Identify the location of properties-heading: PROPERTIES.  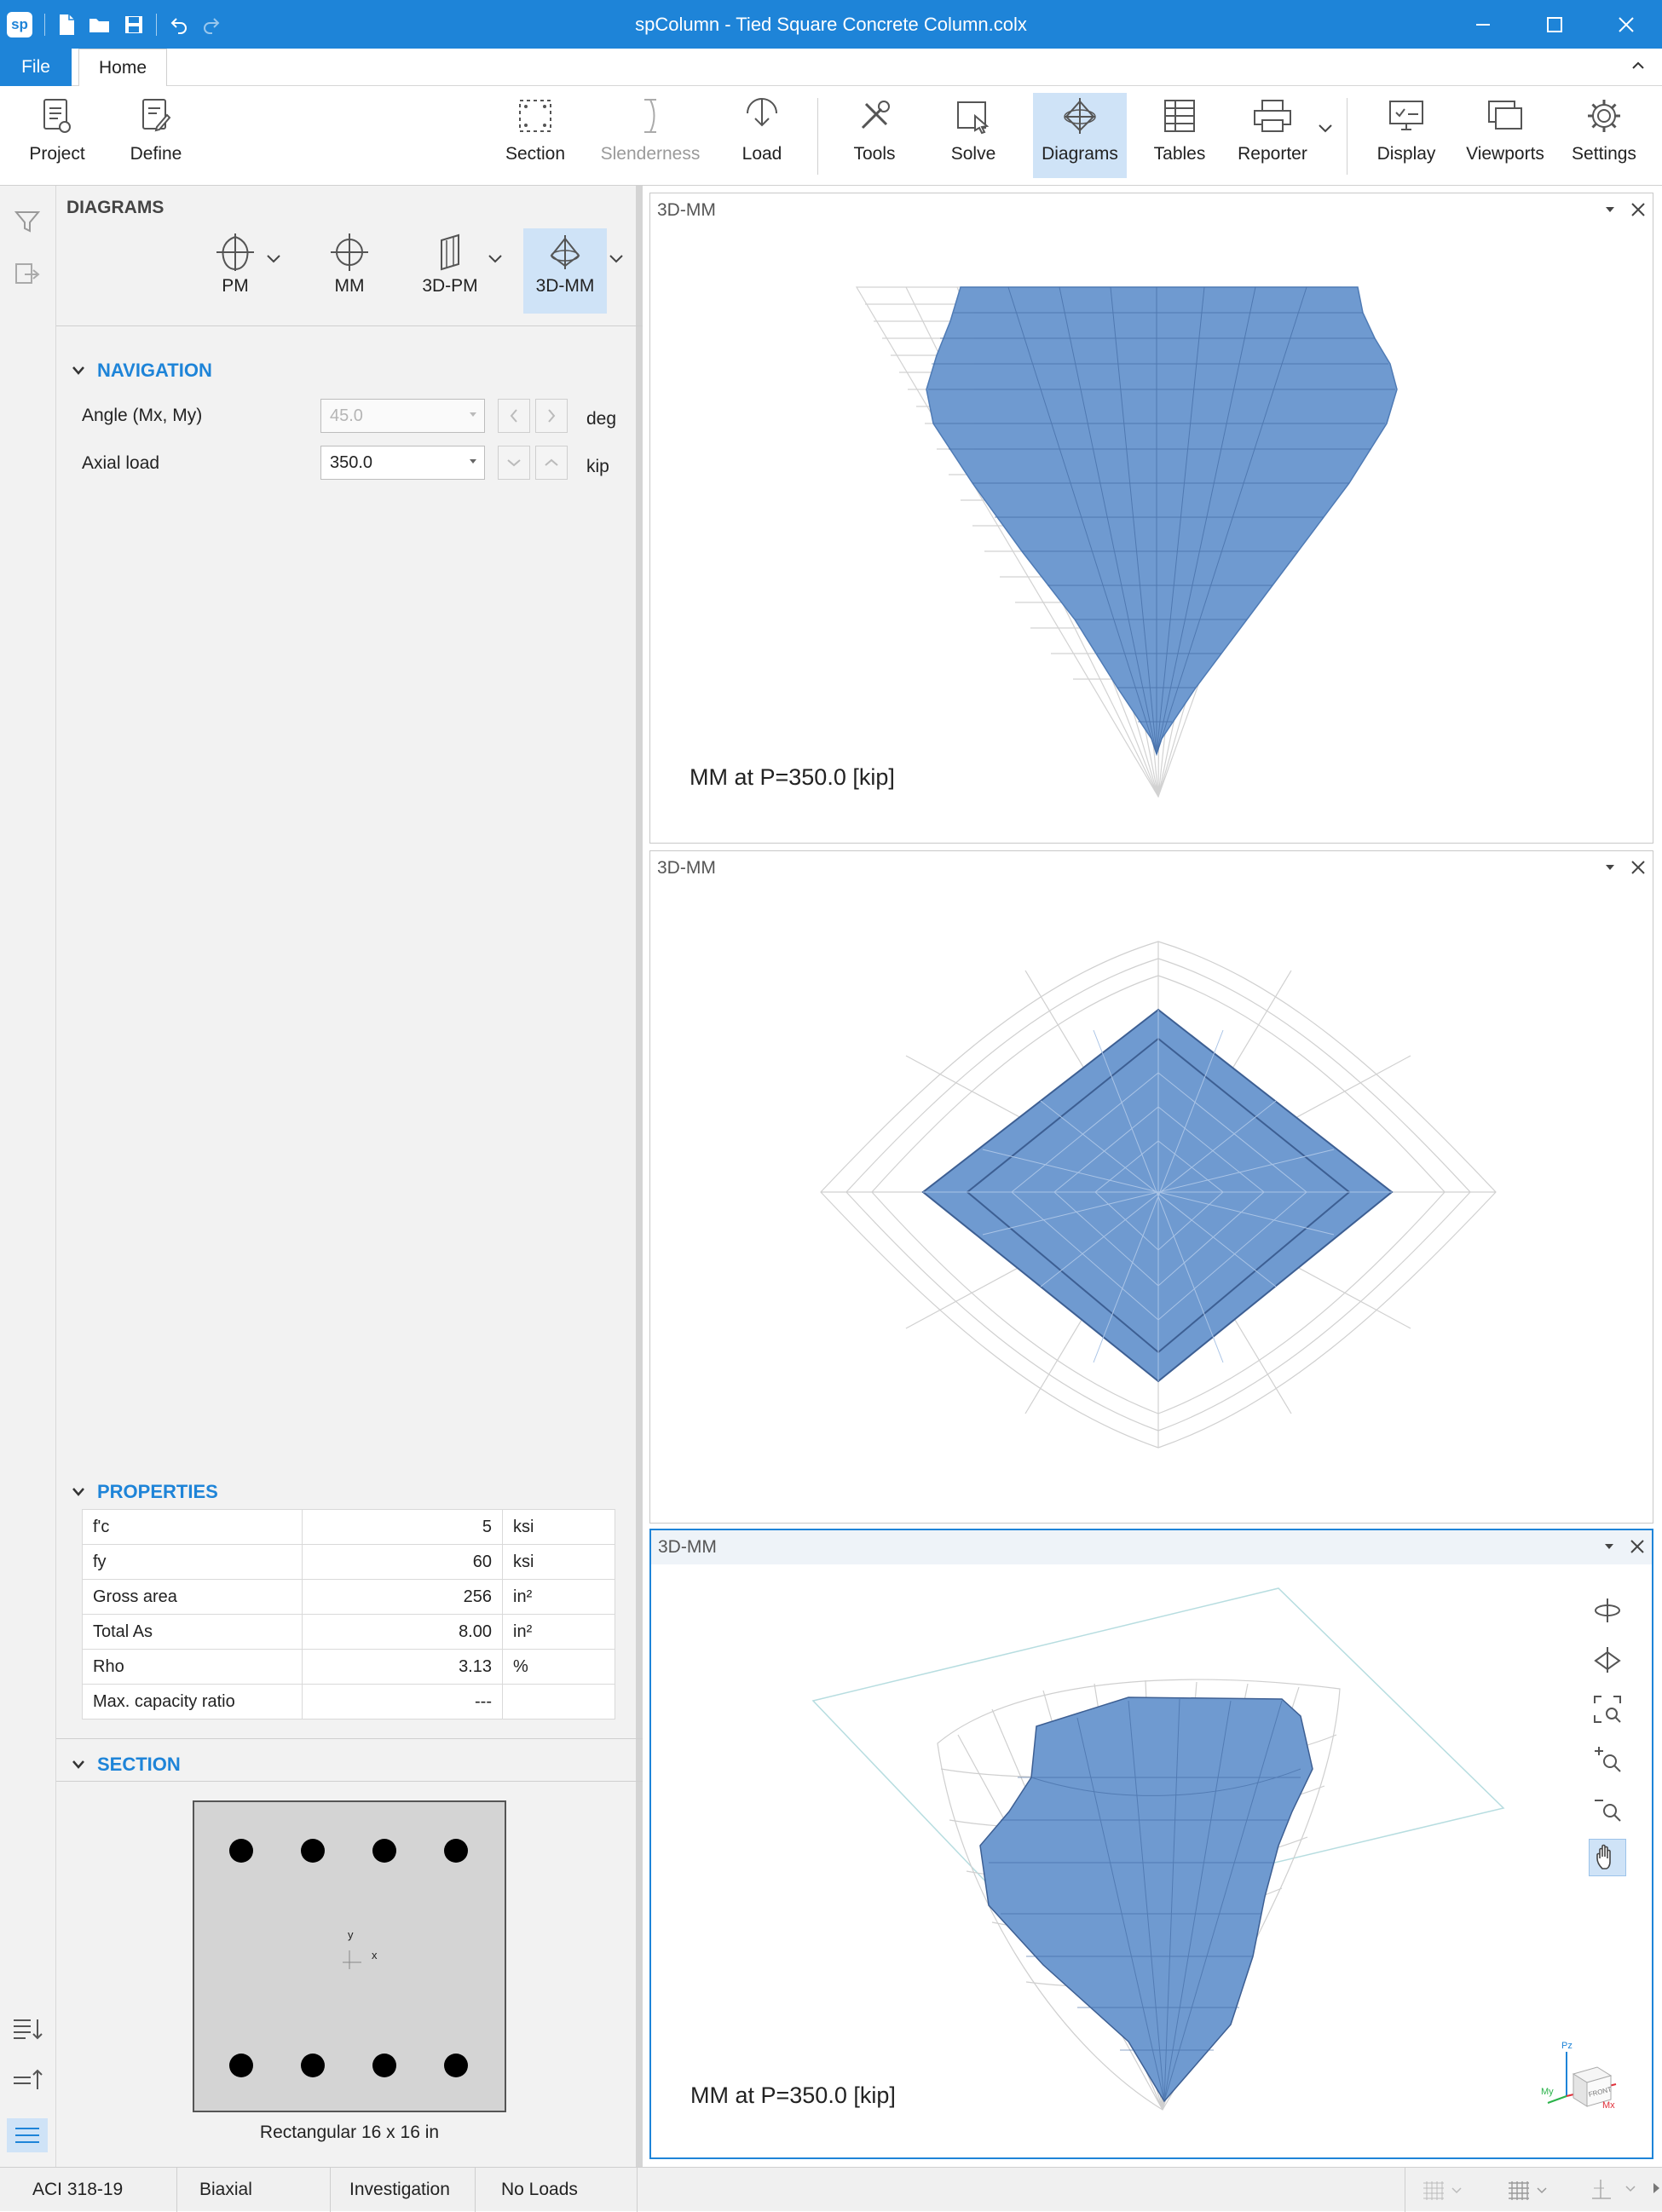
(157, 1491).